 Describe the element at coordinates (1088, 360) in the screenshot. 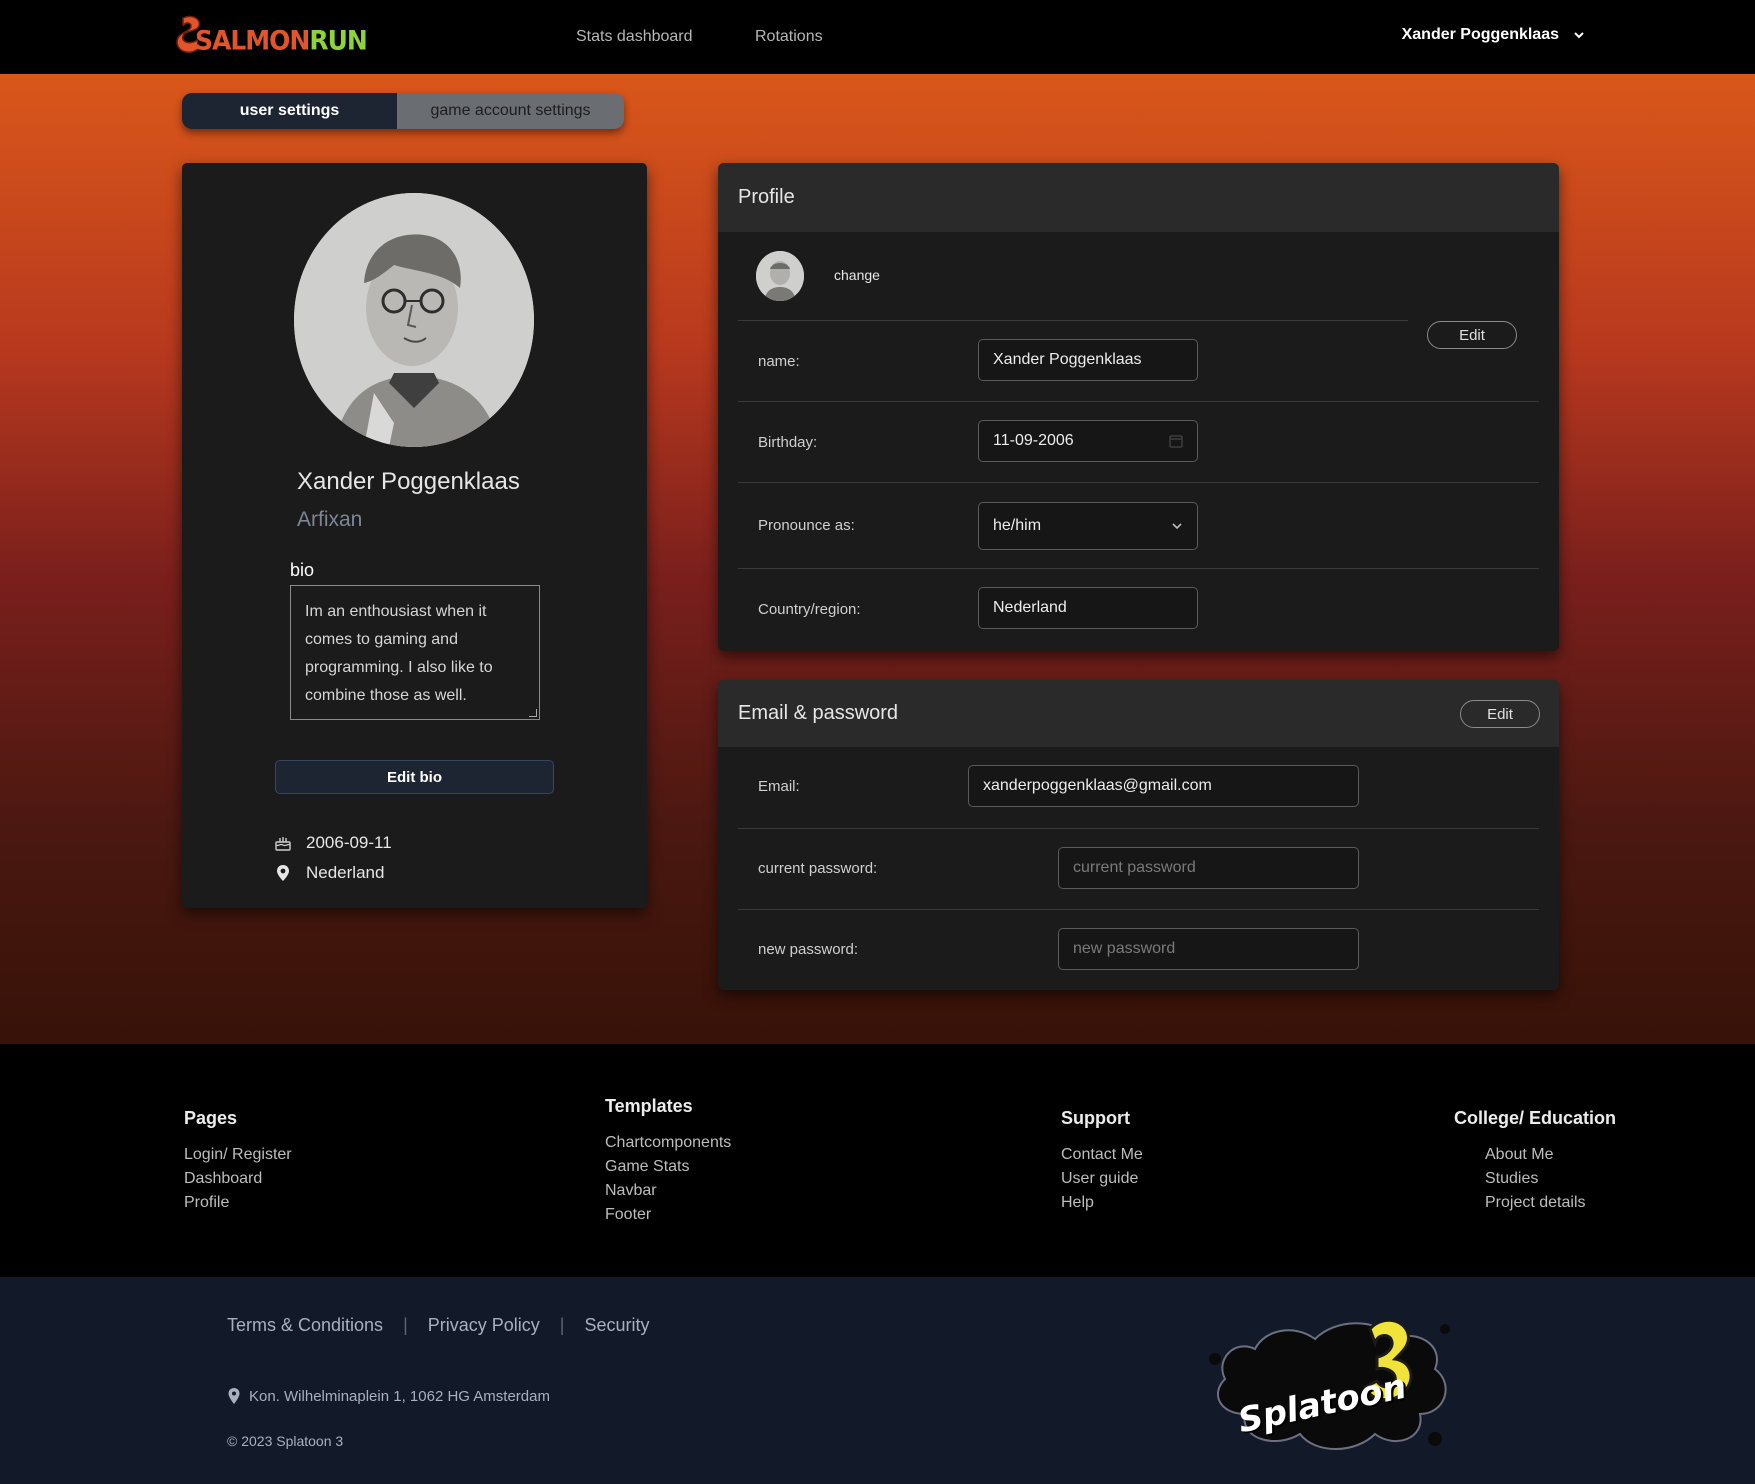

I see `name-field: Xander Poggenklaas` at that location.